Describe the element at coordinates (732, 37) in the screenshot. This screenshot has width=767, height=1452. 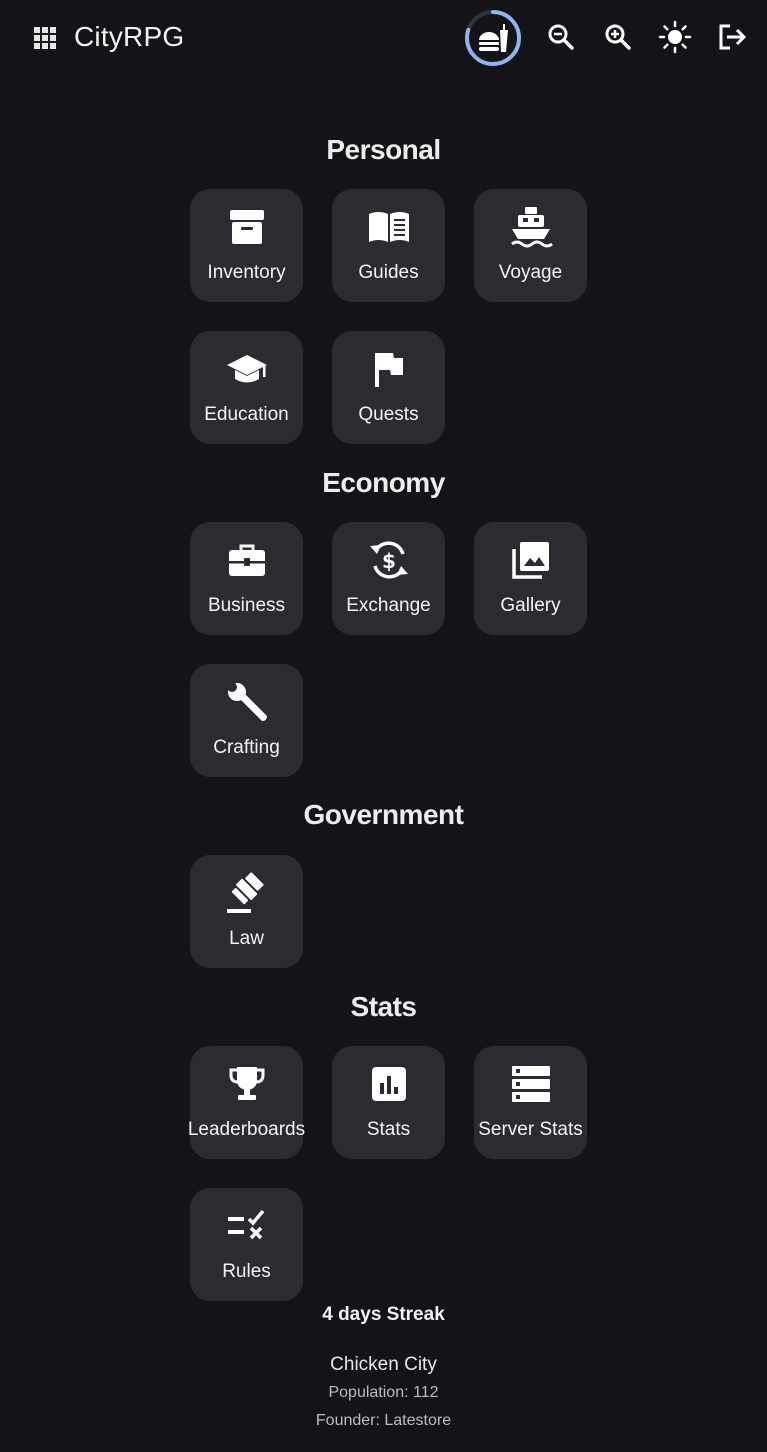
I see `logout-icon` at that location.